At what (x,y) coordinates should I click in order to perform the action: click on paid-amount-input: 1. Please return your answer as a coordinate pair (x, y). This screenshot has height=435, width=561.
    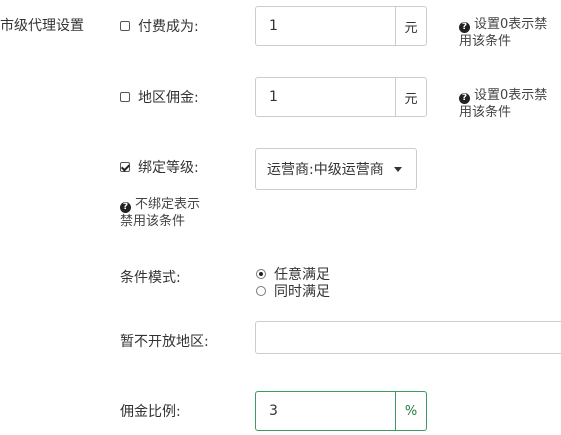
    Looking at the image, I should click on (325, 26).